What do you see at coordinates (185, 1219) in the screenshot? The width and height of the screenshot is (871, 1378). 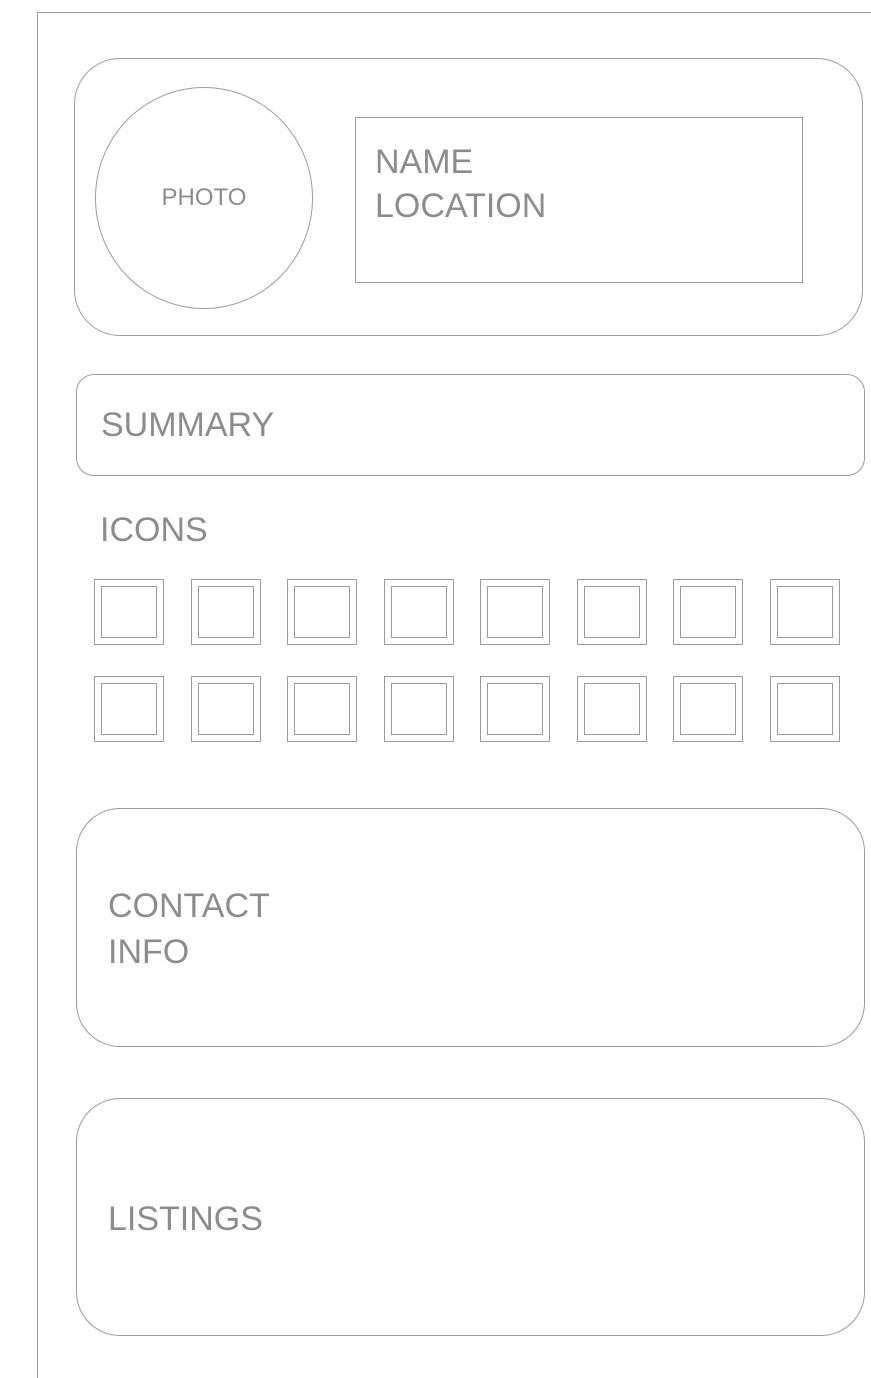 I see `listings-label: LISTINGS` at bounding box center [185, 1219].